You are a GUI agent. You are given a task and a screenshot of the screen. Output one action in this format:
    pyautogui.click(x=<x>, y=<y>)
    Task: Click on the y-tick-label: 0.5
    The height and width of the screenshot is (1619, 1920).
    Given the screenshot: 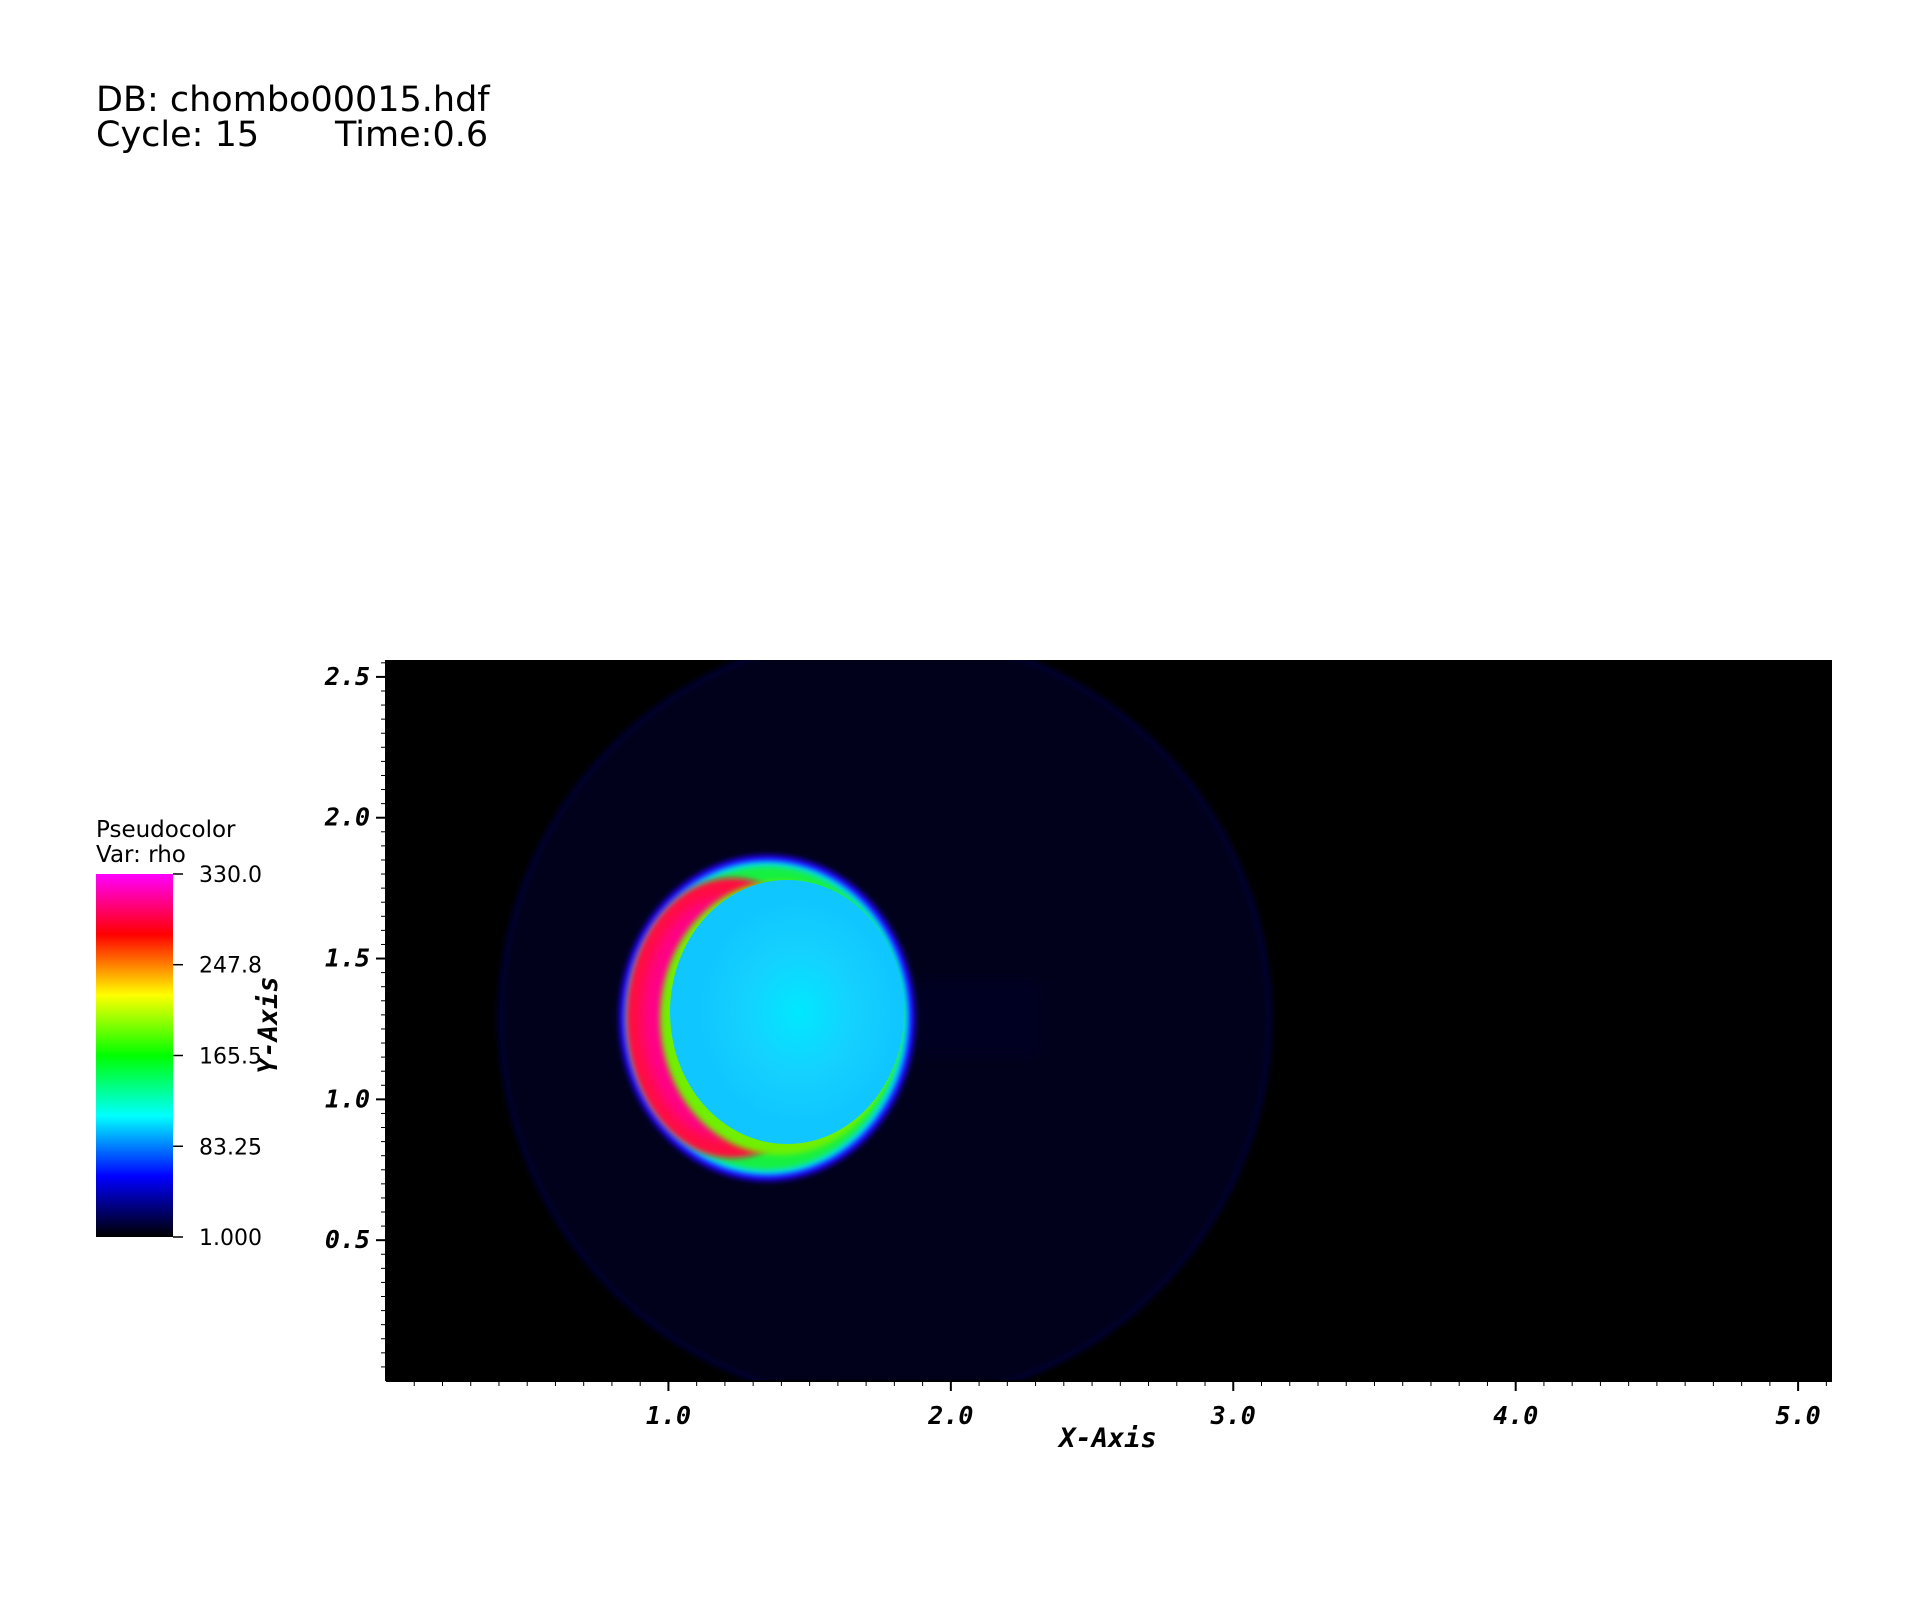 What is the action you would take?
    pyautogui.click(x=347, y=1239)
    